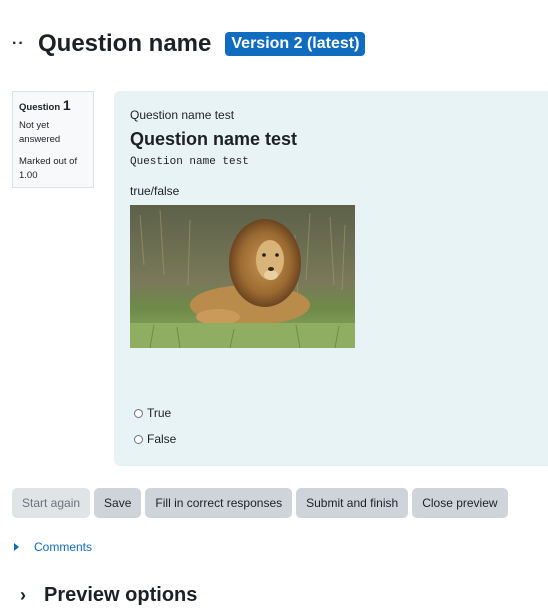 The width and height of the screenshot is (548, 608). Describe the element at coordinates (125, 43) in the screenshot. I see `page-title: Question name` at that location.